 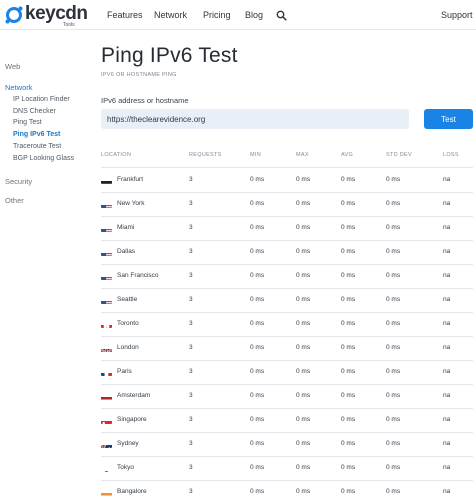 I want to click on location-cell: Miami, so click(x=126, y=227).